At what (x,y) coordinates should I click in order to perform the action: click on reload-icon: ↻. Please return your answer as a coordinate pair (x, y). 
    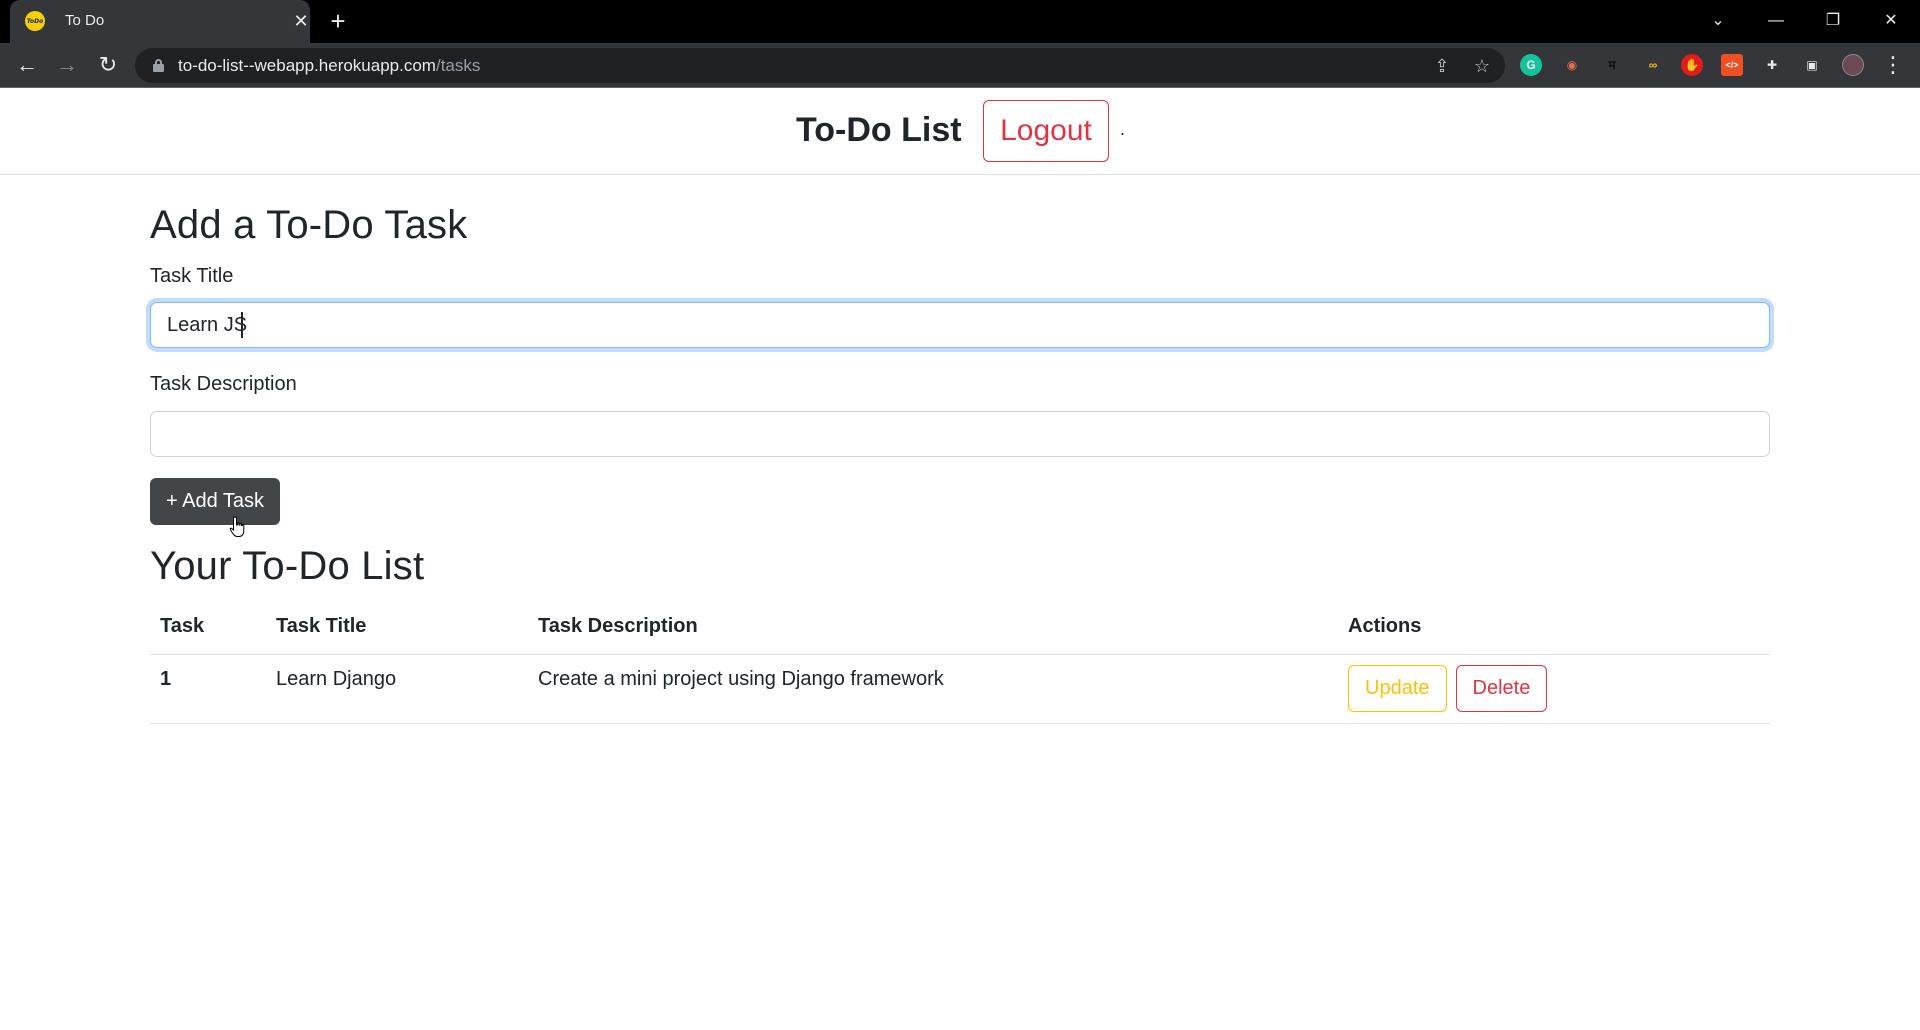
    Looking at the image, I should click on (108, 65).